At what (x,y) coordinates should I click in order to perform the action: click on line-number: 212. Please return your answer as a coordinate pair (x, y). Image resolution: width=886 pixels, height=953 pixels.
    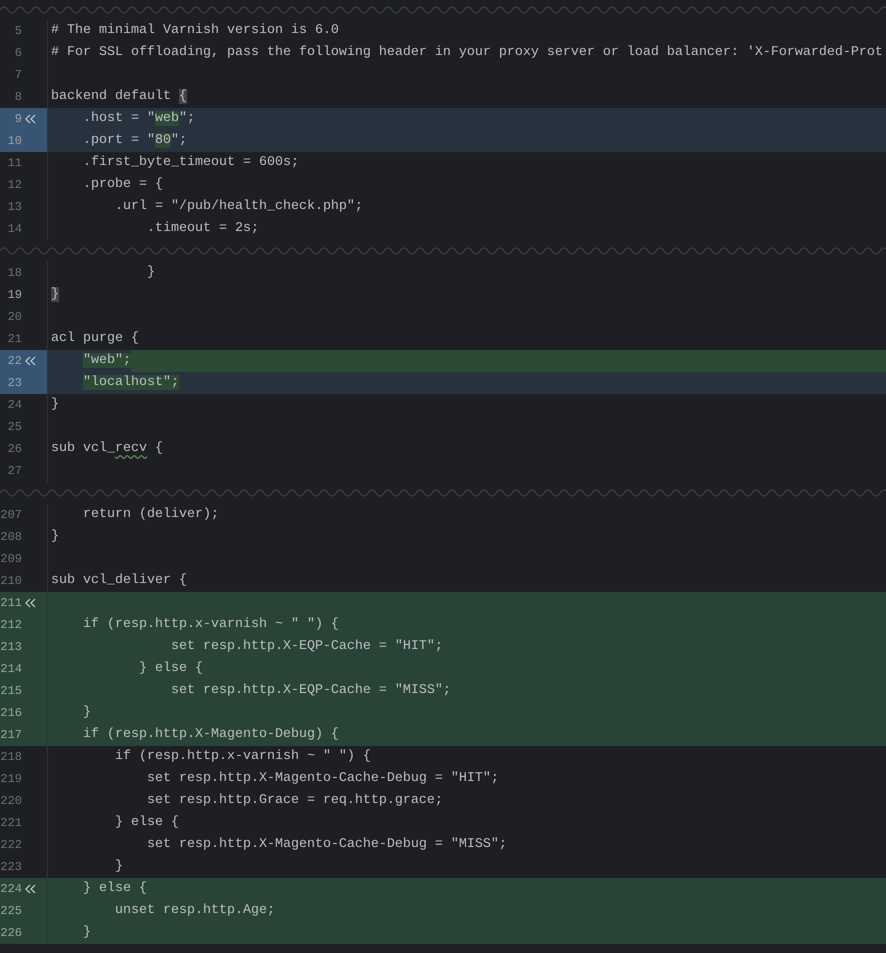
    Looking at the image, I should click on (11, 625).